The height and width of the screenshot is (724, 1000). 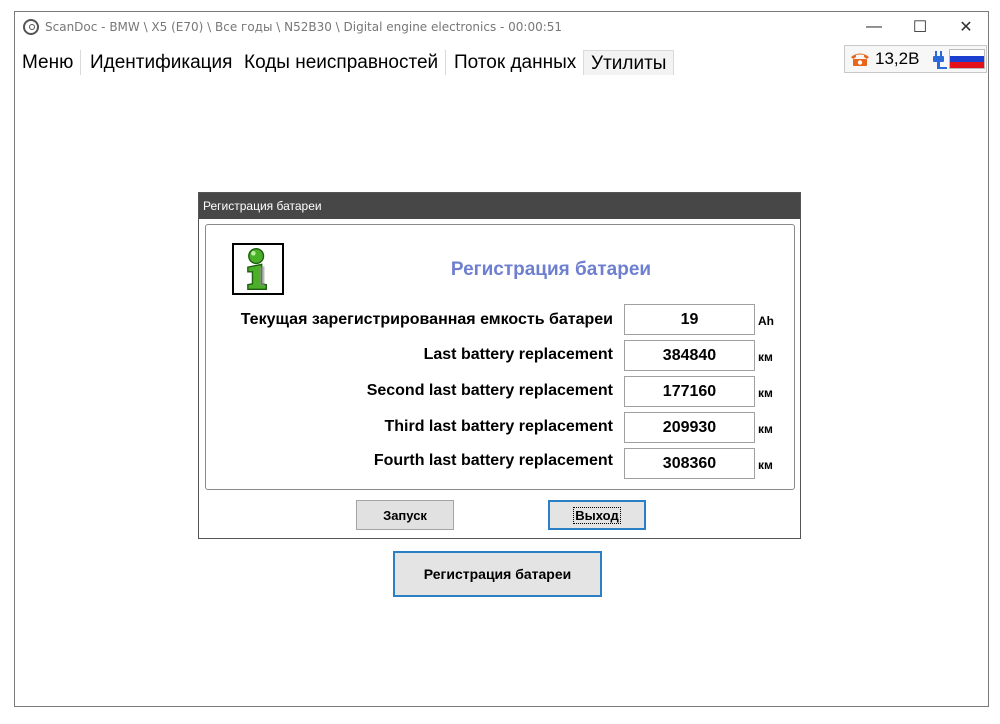 What do you see at coordinates (689, 427) in the screenshot?
I see `row-value-third-last-replacement: 209930` at bounding box center [689, 427].